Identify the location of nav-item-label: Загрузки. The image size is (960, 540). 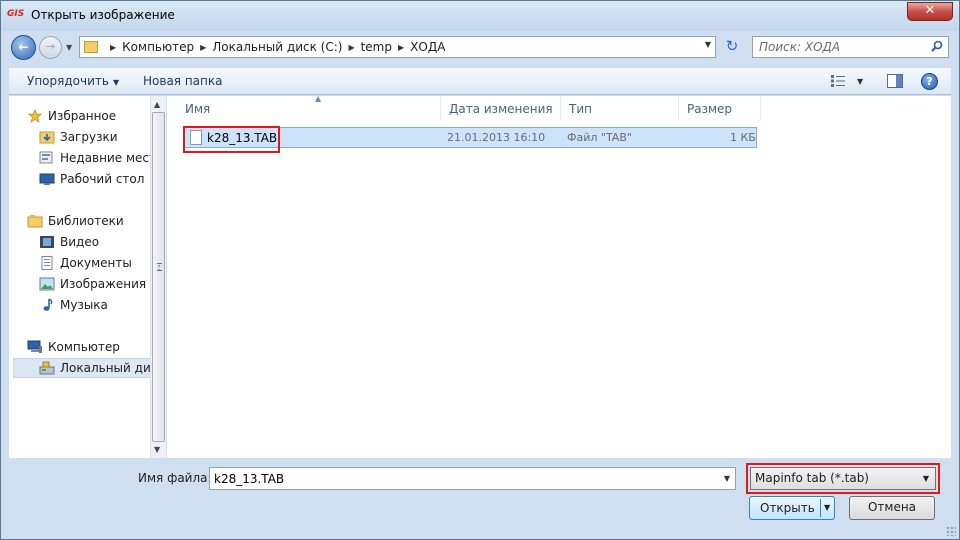
(89, 137).